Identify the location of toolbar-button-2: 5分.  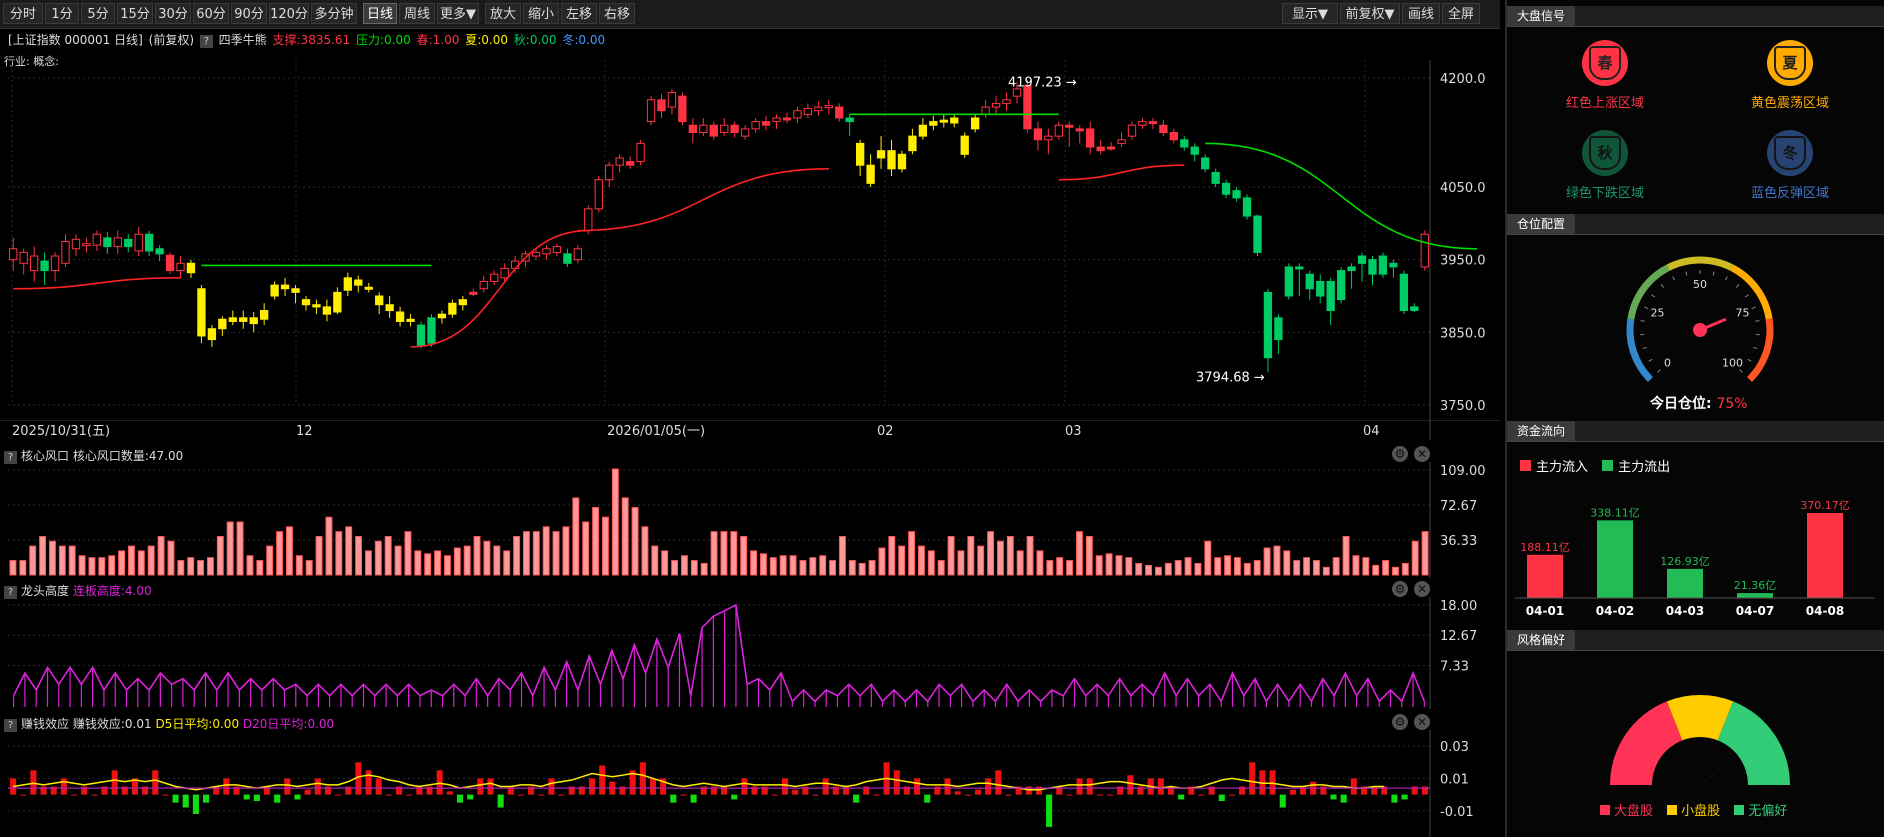
(98, 13).